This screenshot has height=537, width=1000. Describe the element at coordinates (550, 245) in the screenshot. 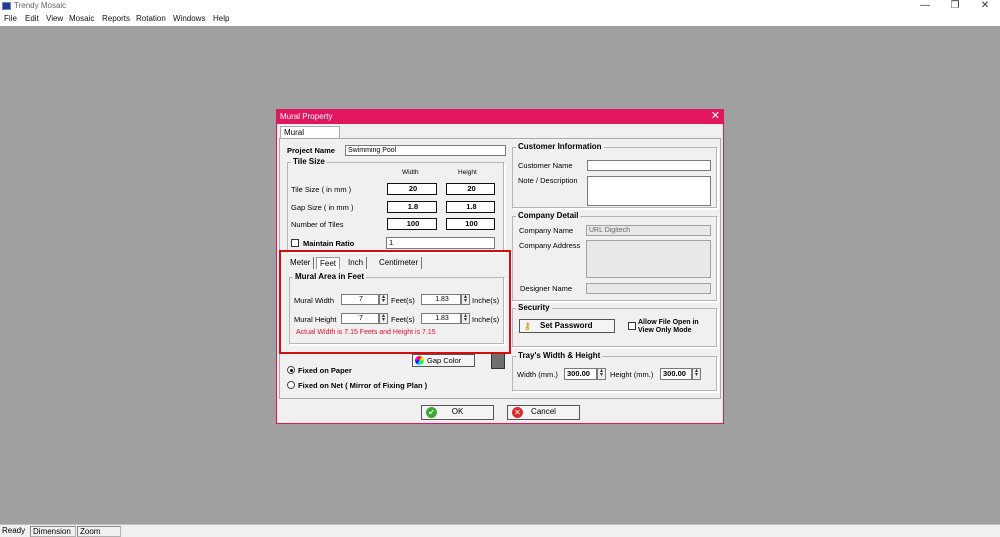

I see `company-address-label: Company Address` at that location.